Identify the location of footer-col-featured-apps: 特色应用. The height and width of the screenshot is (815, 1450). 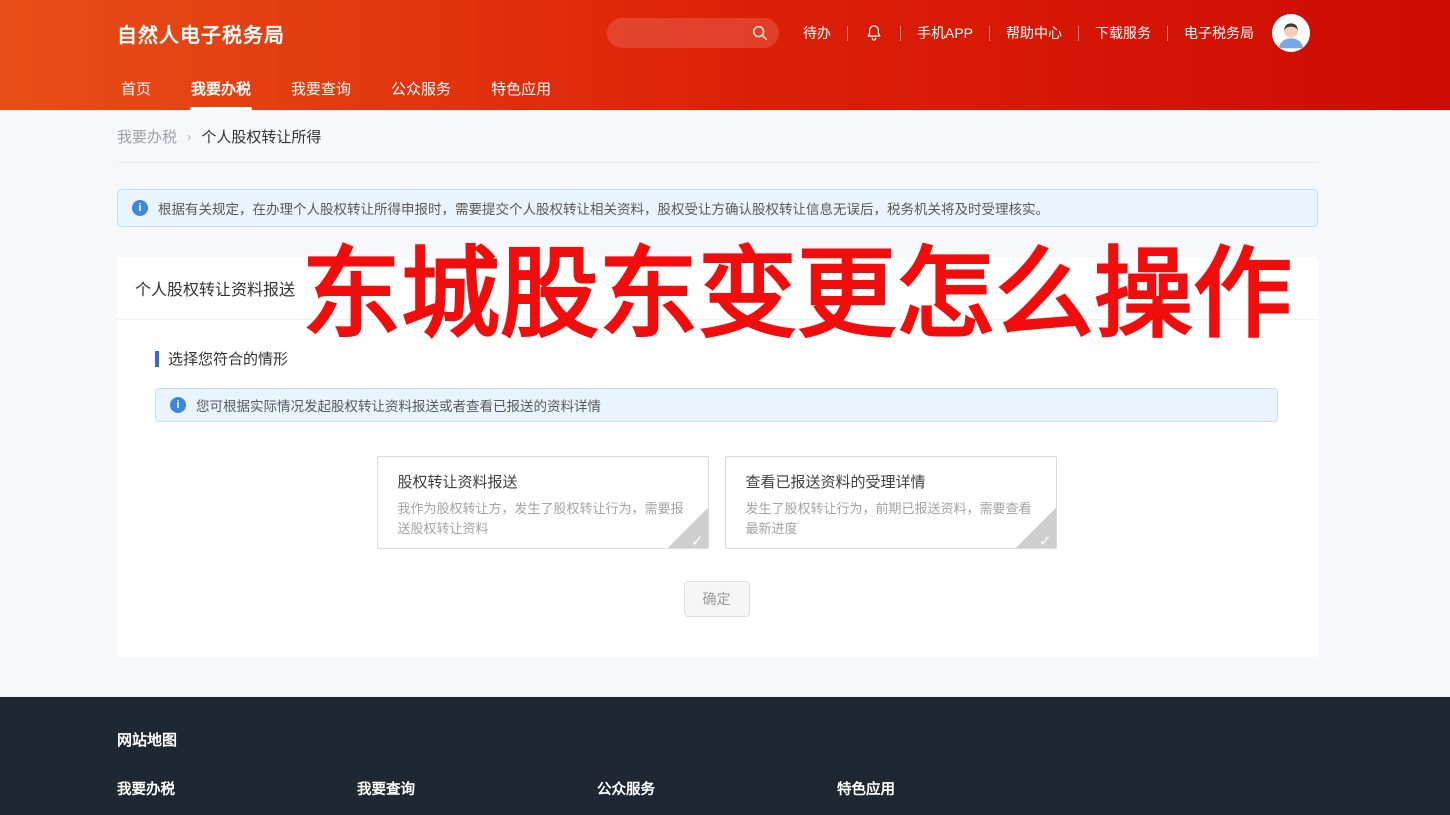
(957, 796).